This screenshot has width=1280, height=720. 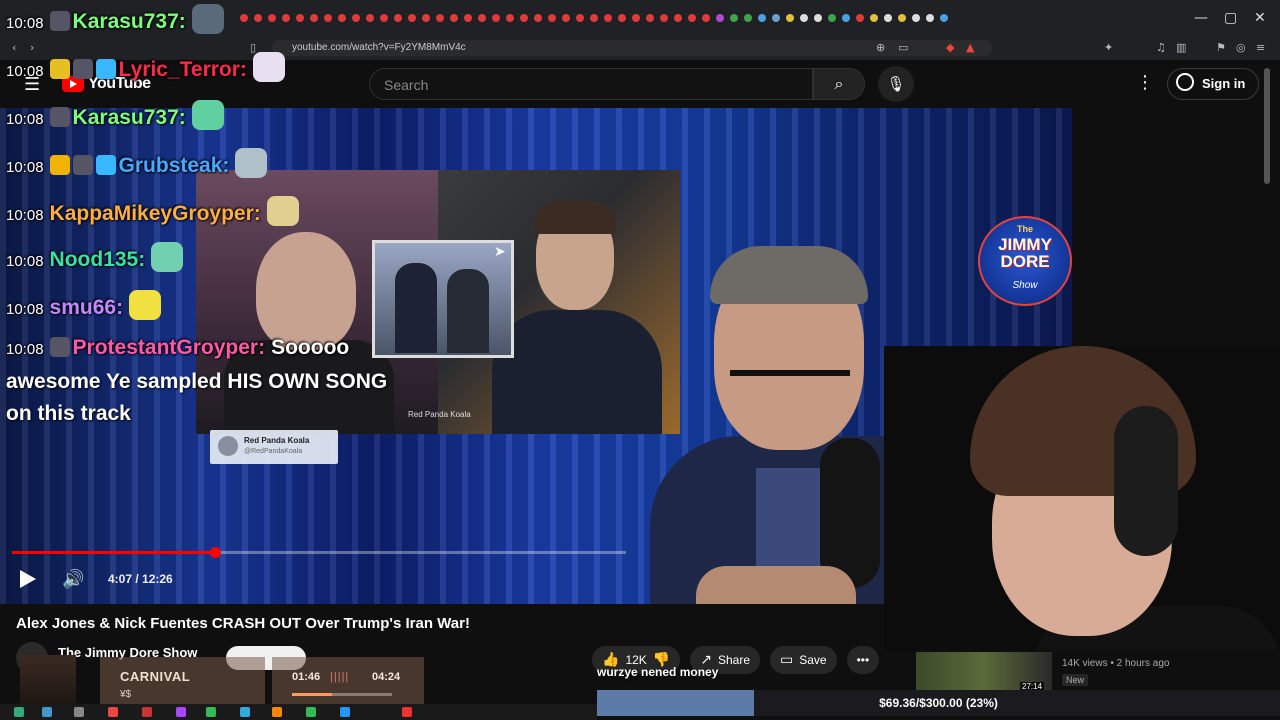 I want to click on sidebar-icon: ▥, so click(x=1181, y=47).